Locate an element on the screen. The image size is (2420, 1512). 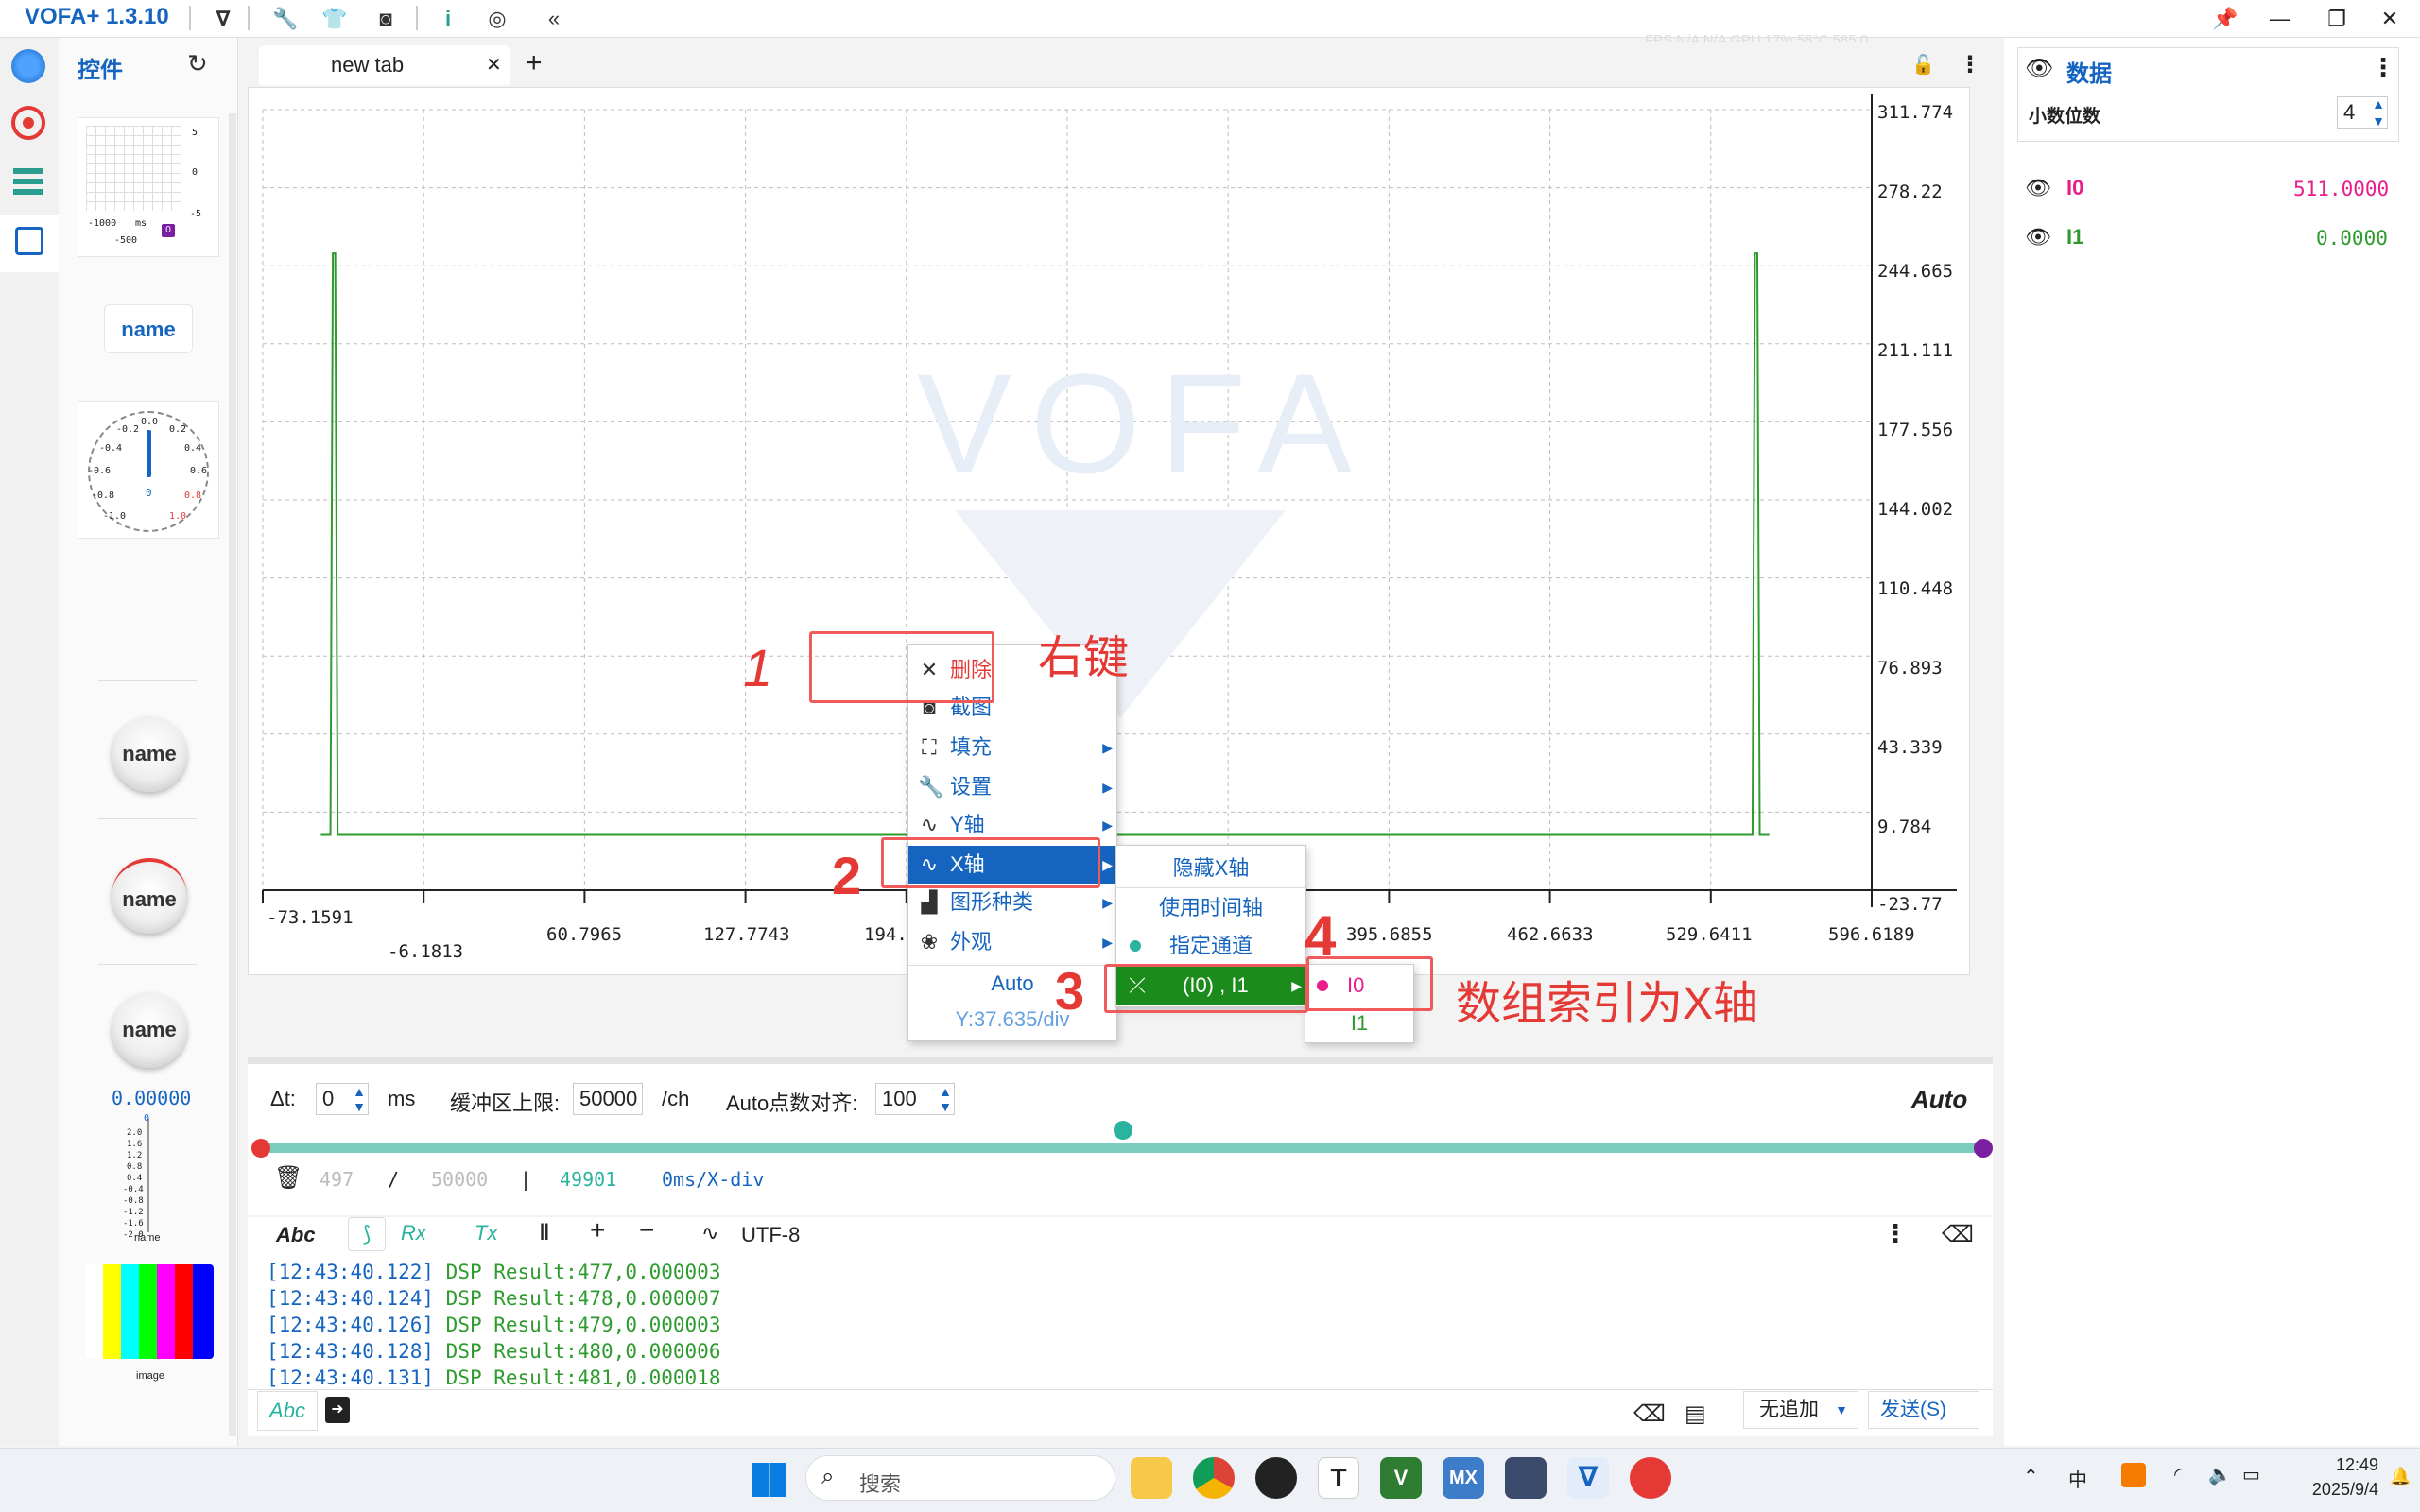
annotation-step-2: 2 is located at coordinates (847, 875).